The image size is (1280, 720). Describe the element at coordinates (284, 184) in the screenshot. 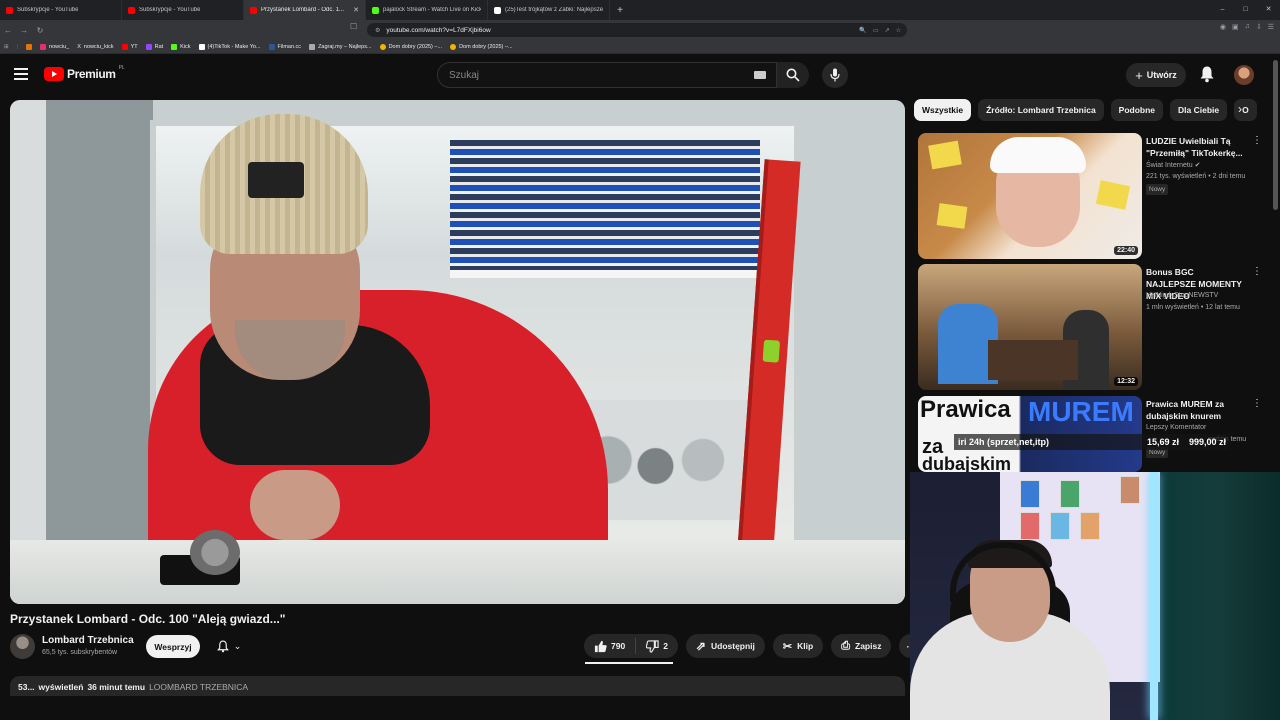

I see `video-frame-beanie` at that location.